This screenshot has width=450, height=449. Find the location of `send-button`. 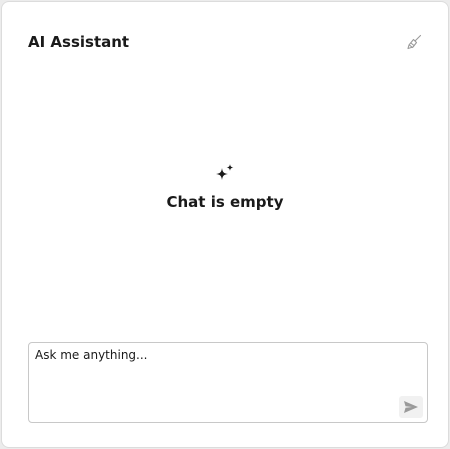

send-button is located at coordinates (411, 407).